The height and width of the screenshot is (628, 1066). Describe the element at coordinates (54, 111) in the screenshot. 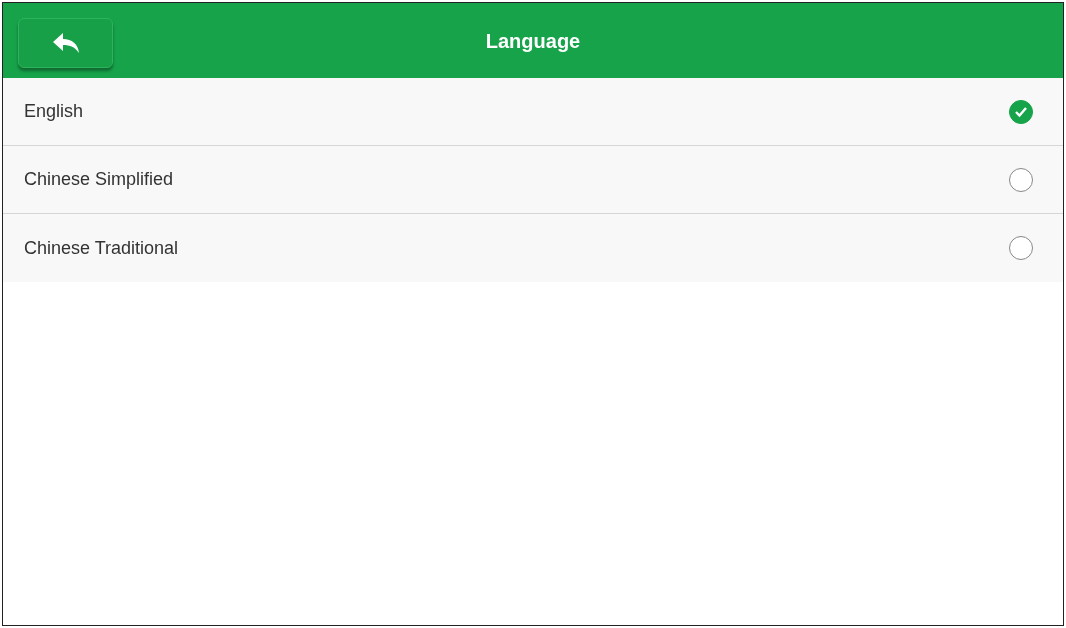

I see `language-label: English` at that location.